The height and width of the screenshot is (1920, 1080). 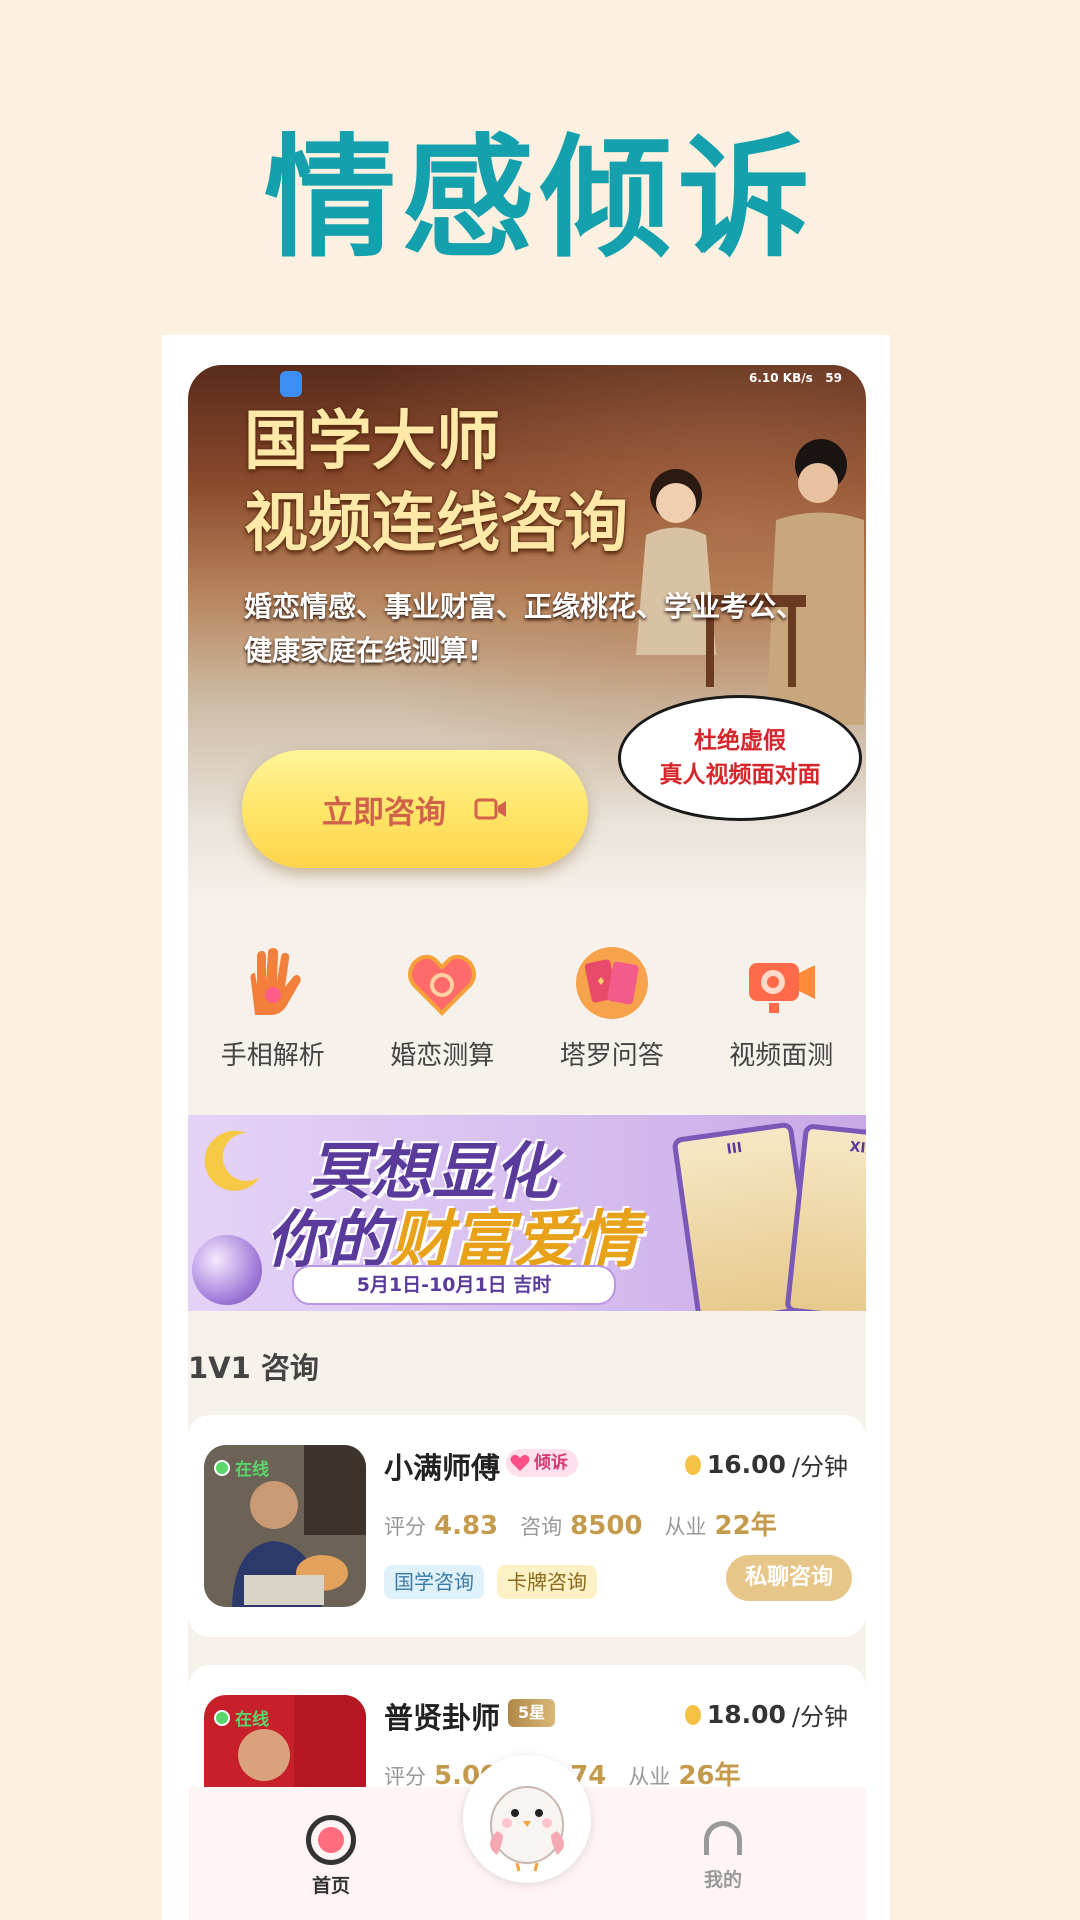 I want to click on listen-badge: 倾诉, so click(x=542, y=1463).